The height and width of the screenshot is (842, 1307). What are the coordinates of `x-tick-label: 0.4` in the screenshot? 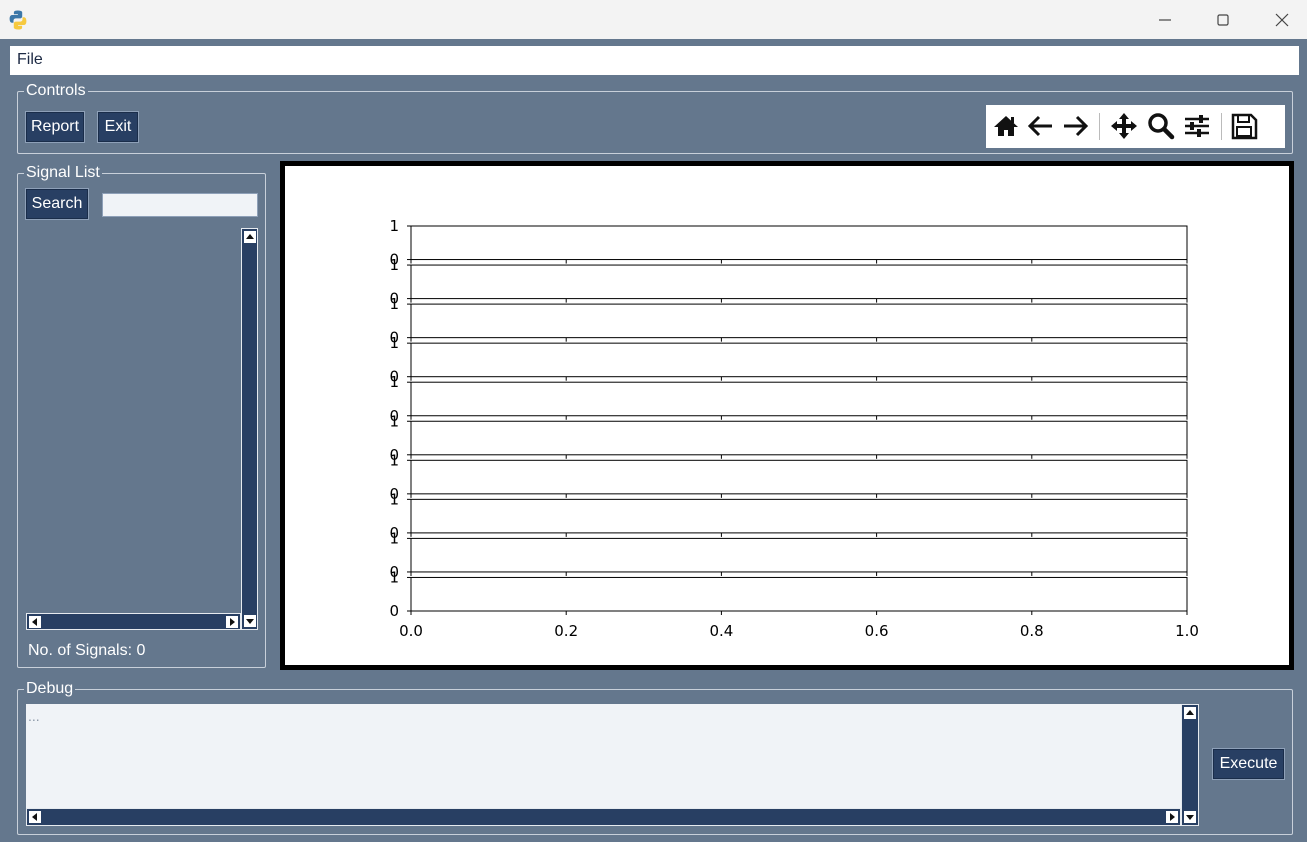 It's located at (721, 631).